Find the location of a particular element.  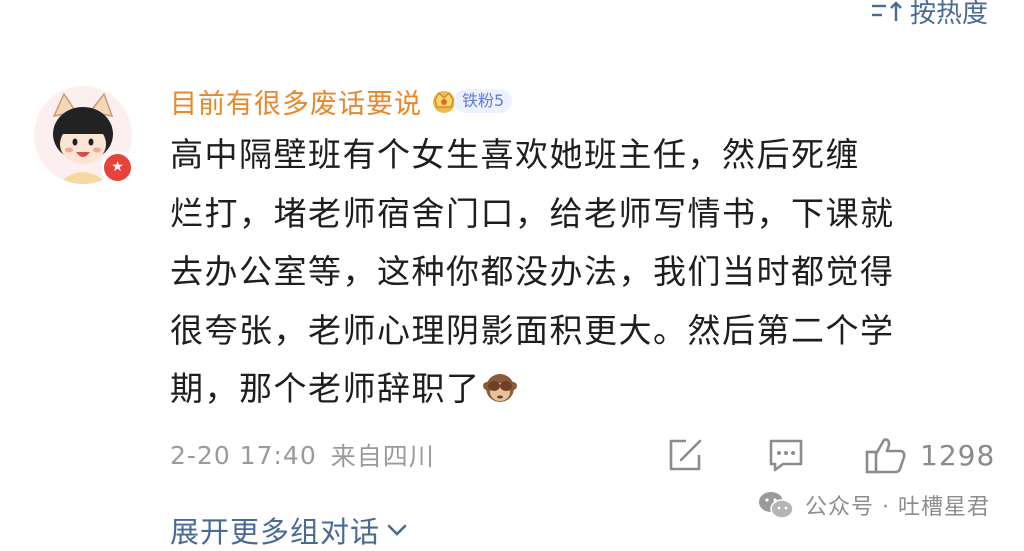

share-button is located at coordinates (686, 455).